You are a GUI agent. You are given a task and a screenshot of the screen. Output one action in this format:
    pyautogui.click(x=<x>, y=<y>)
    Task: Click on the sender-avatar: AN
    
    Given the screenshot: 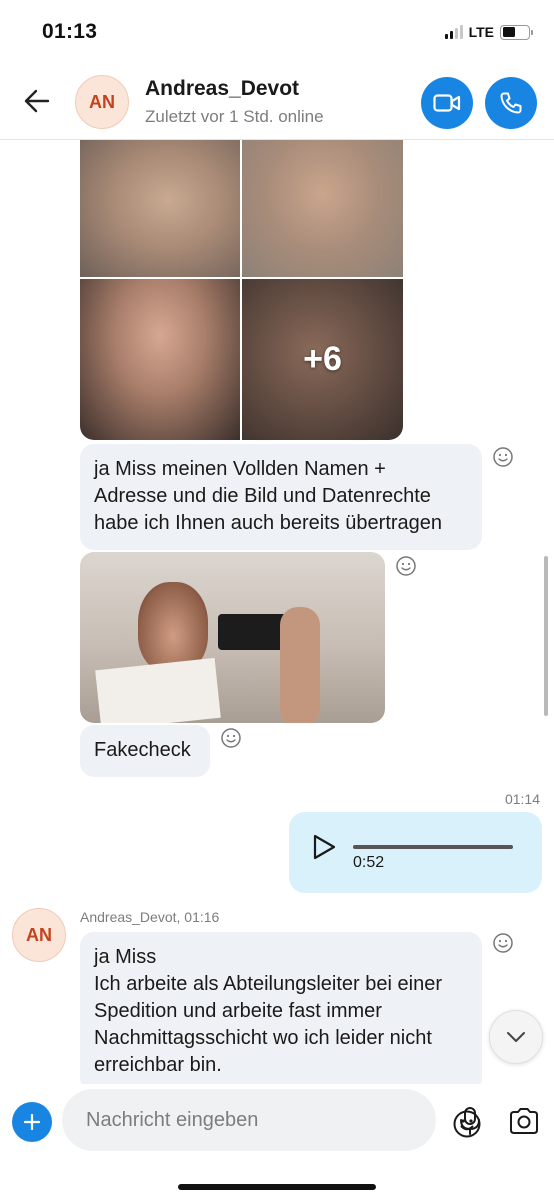 What is the action you would take?
    pyautogui.click(x=39, y=935)
    